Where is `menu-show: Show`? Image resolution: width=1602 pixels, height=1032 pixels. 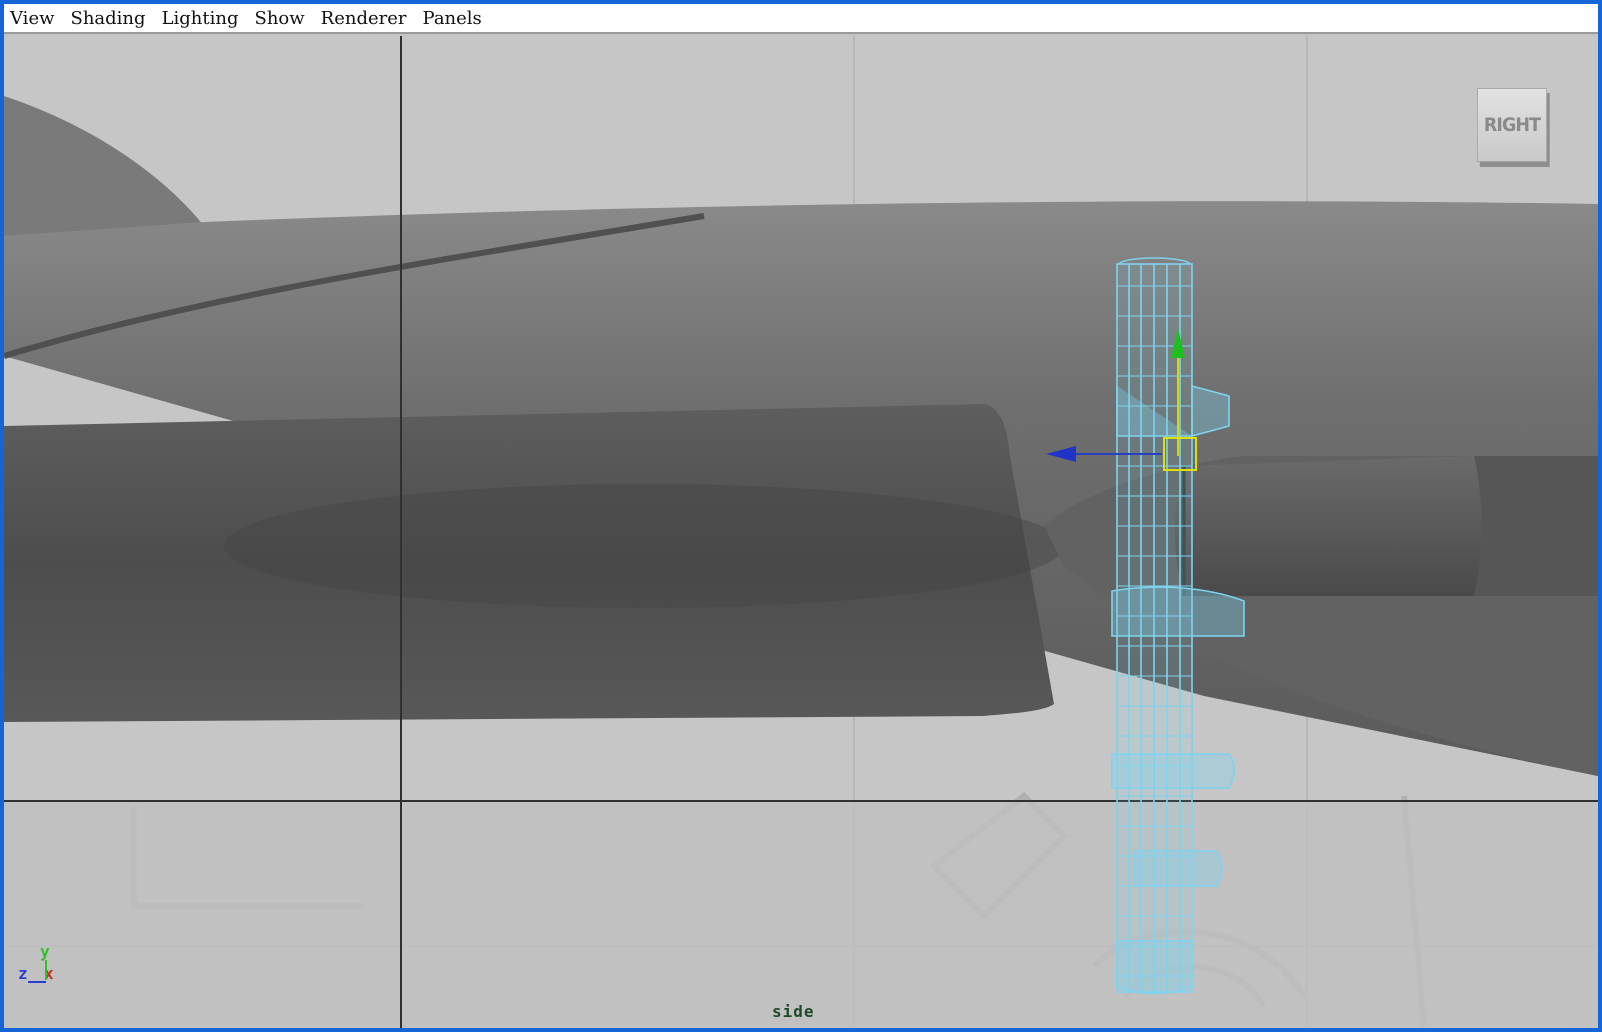
menu-show: Show is located at coordinates (280, 18).